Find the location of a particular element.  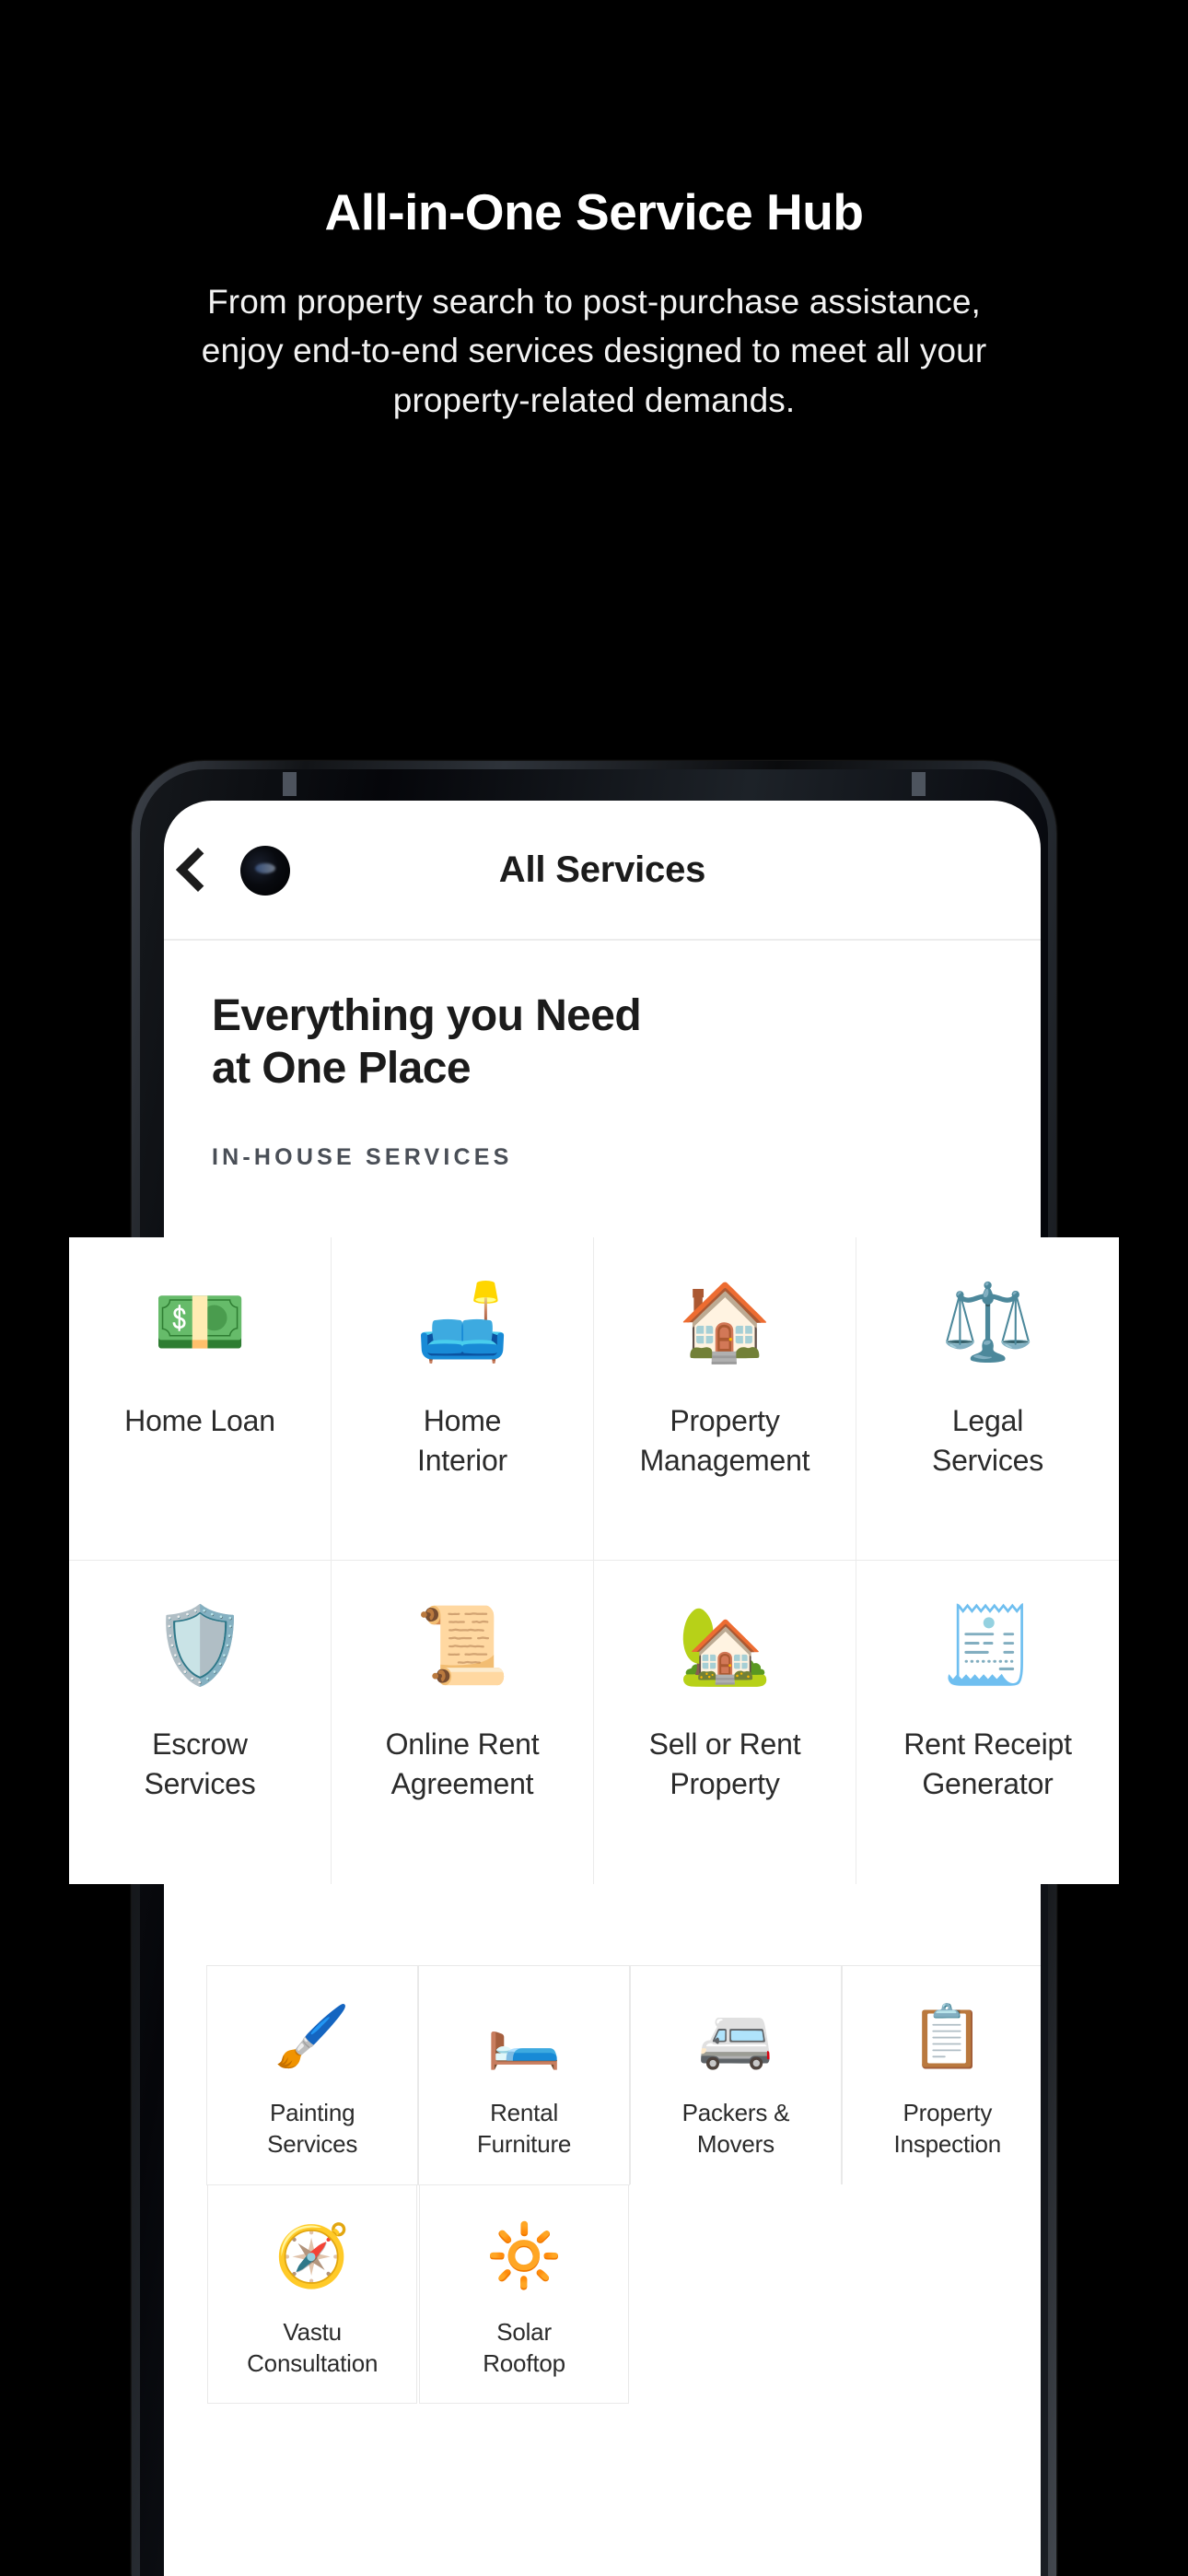

lower-services-grid-row-2: 🧭 Vastu Consultation 🔆 Solar Rooftop is located at coordinates (623, 2295).